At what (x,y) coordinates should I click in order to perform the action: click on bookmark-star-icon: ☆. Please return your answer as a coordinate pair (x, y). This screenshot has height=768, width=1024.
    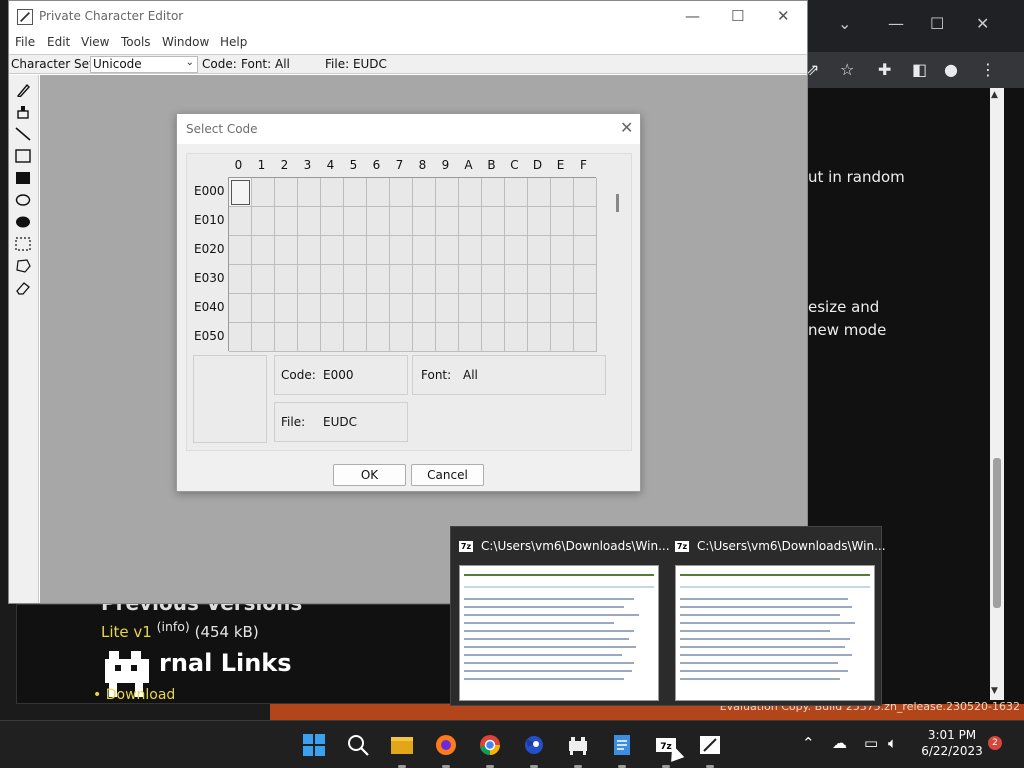
    Looking at the image, I should click on (847, 69).